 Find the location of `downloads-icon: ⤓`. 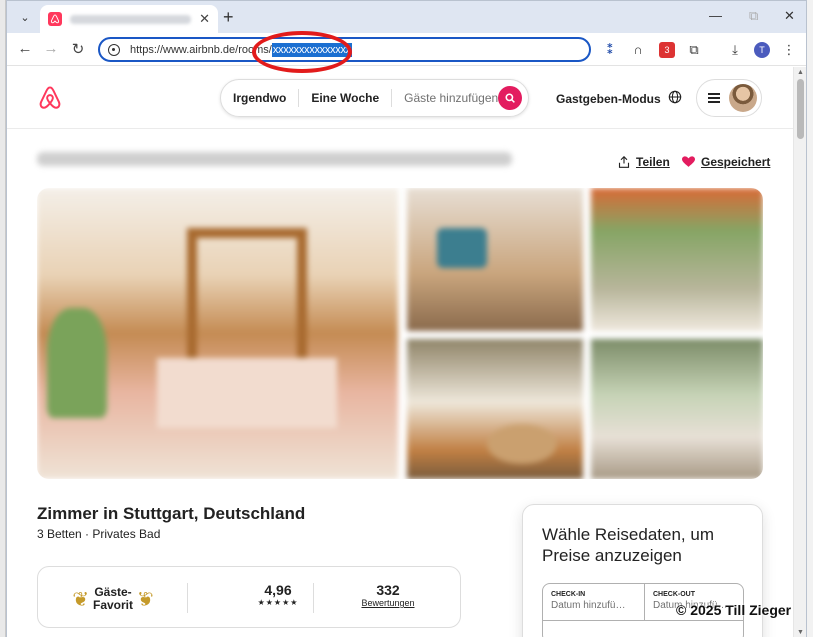

downloads-icon: ⤓ is located at coordinates (735, 50).